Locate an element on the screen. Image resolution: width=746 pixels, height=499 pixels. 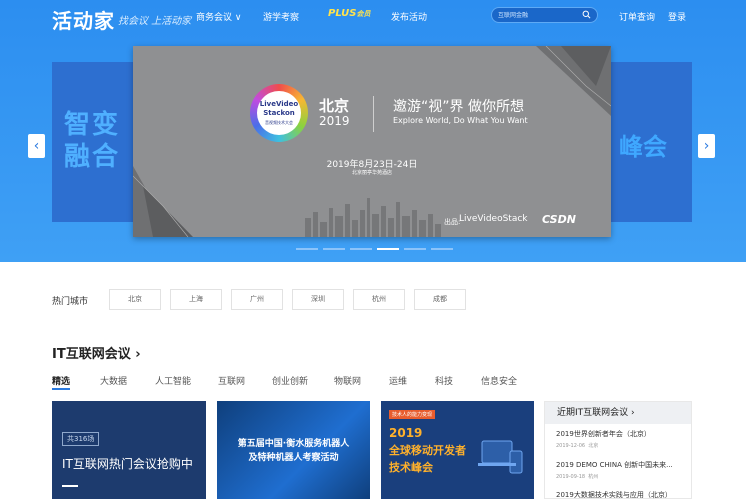
devices-illustration-icon is located at coordinates (500, 457).